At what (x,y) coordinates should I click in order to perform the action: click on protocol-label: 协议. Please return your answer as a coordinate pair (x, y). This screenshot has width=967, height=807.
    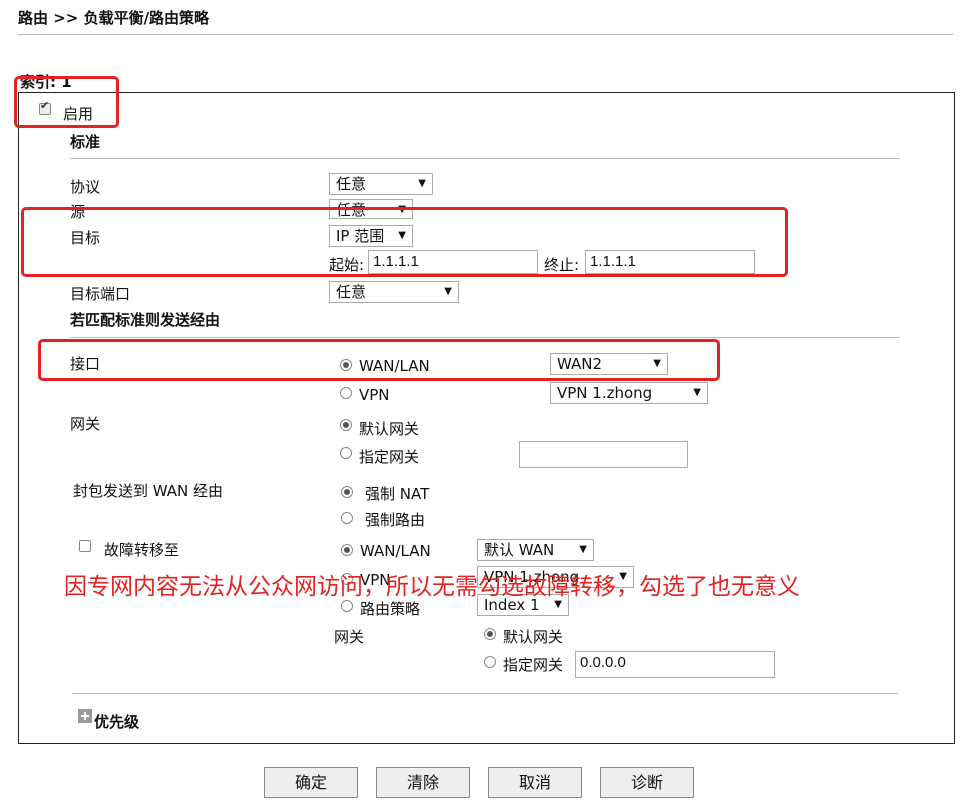
    Looking at the image, I should click on (85, 187).